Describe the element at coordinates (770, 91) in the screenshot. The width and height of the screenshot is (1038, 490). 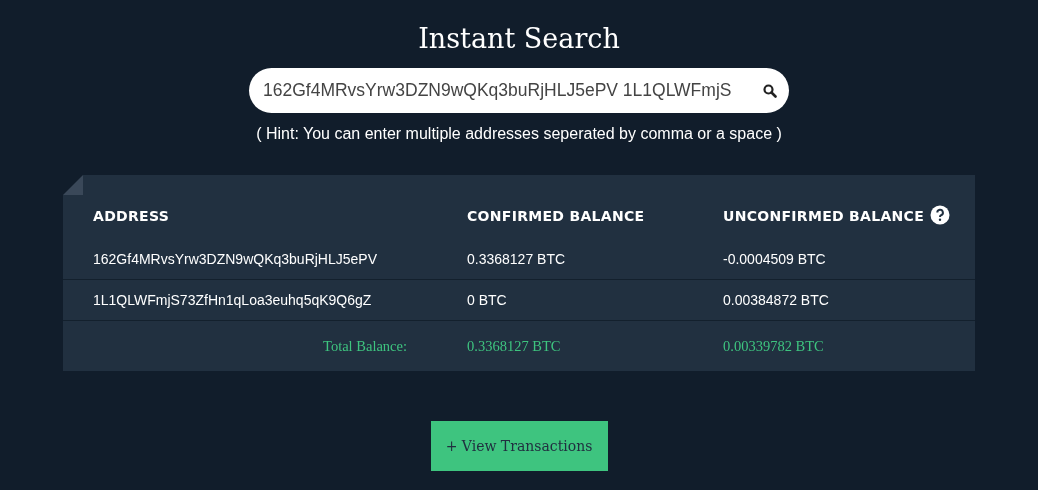
I see `search-icon` at that location.